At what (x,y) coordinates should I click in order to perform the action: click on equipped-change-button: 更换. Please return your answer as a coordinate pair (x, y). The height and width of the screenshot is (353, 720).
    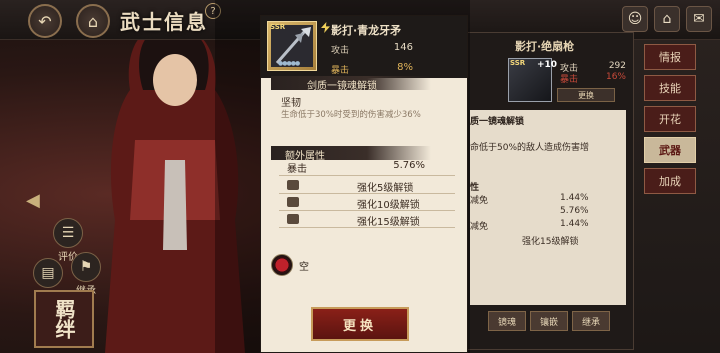
    Looking at the image, I should click on (586, 95).